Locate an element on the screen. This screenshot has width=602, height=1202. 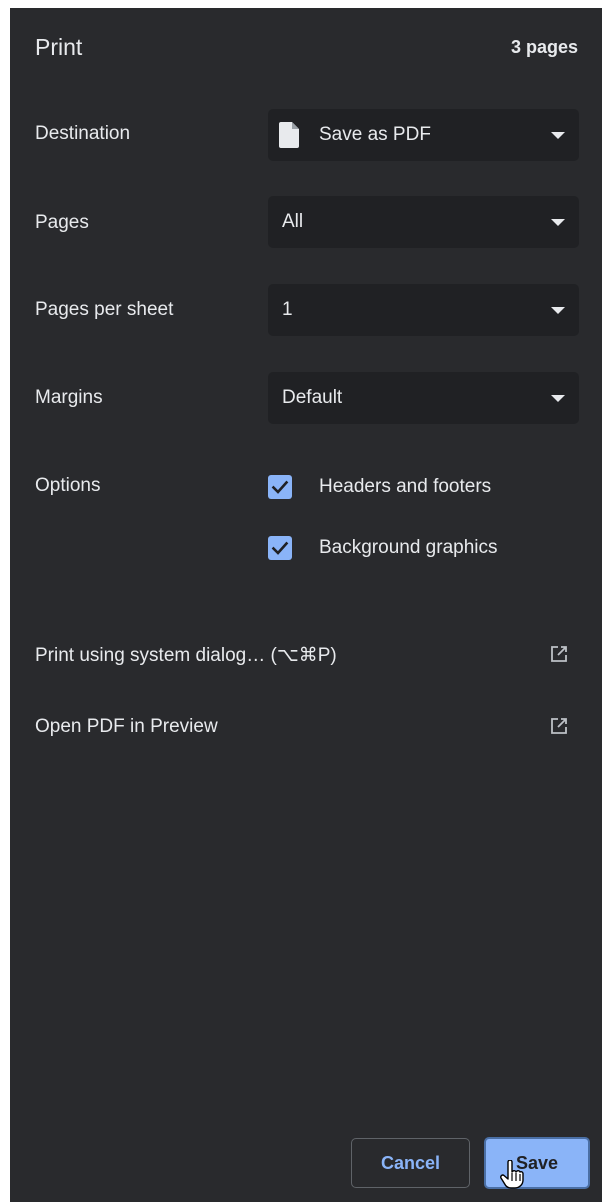
pages-per-sheet-value: 1 is located at coordinates (287, 309).